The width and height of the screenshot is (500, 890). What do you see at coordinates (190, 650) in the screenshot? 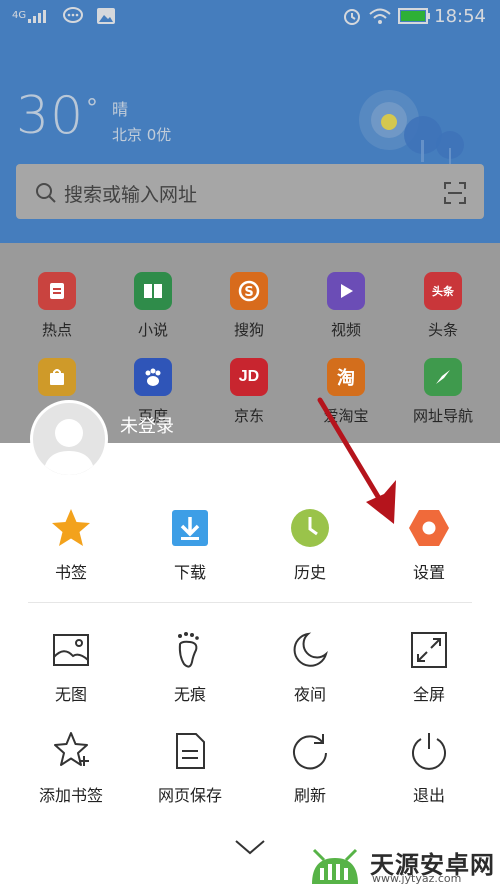
I see `footprint-icon` at bounding box center [190, 650].